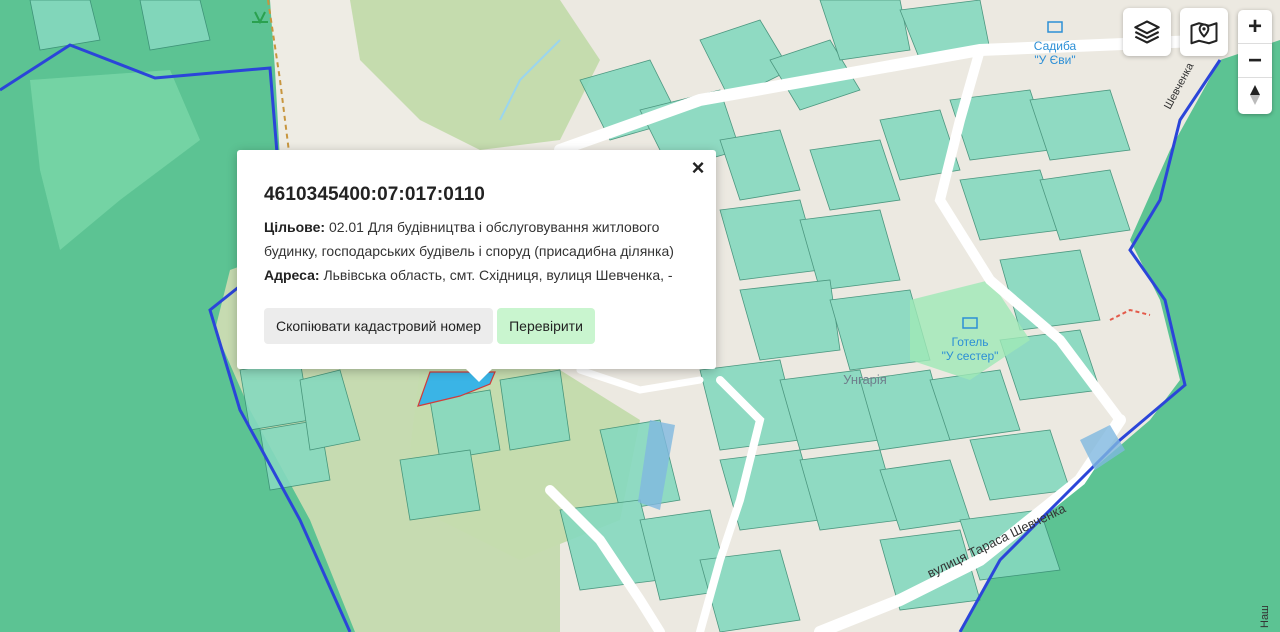 The image size is (1280, 632). I want to click on label-sadyba-sub: "У Єви", so click(1054, 60).